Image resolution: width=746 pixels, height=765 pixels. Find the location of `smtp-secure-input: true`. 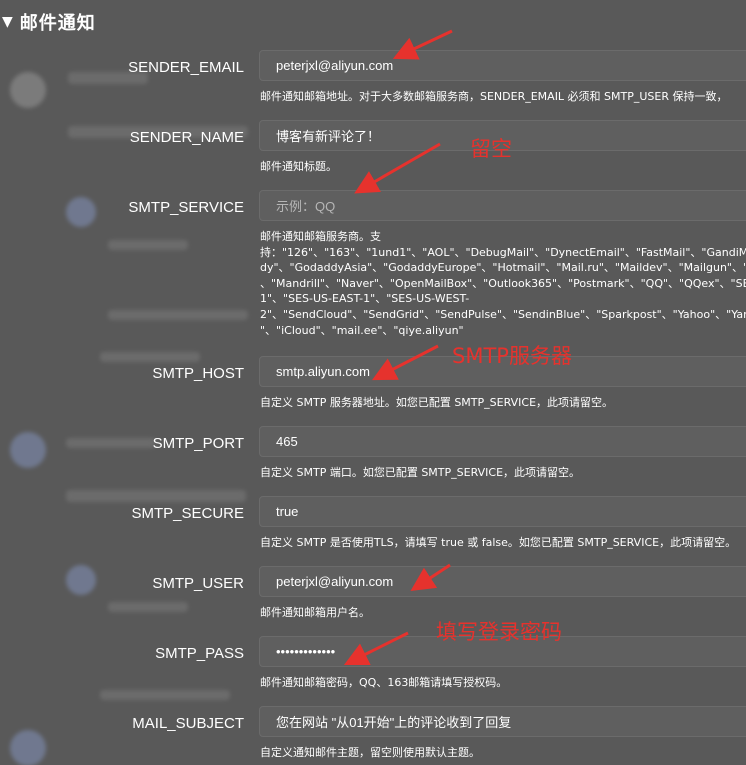

smtp-secure-input: true is located at coordinates (502, 511).